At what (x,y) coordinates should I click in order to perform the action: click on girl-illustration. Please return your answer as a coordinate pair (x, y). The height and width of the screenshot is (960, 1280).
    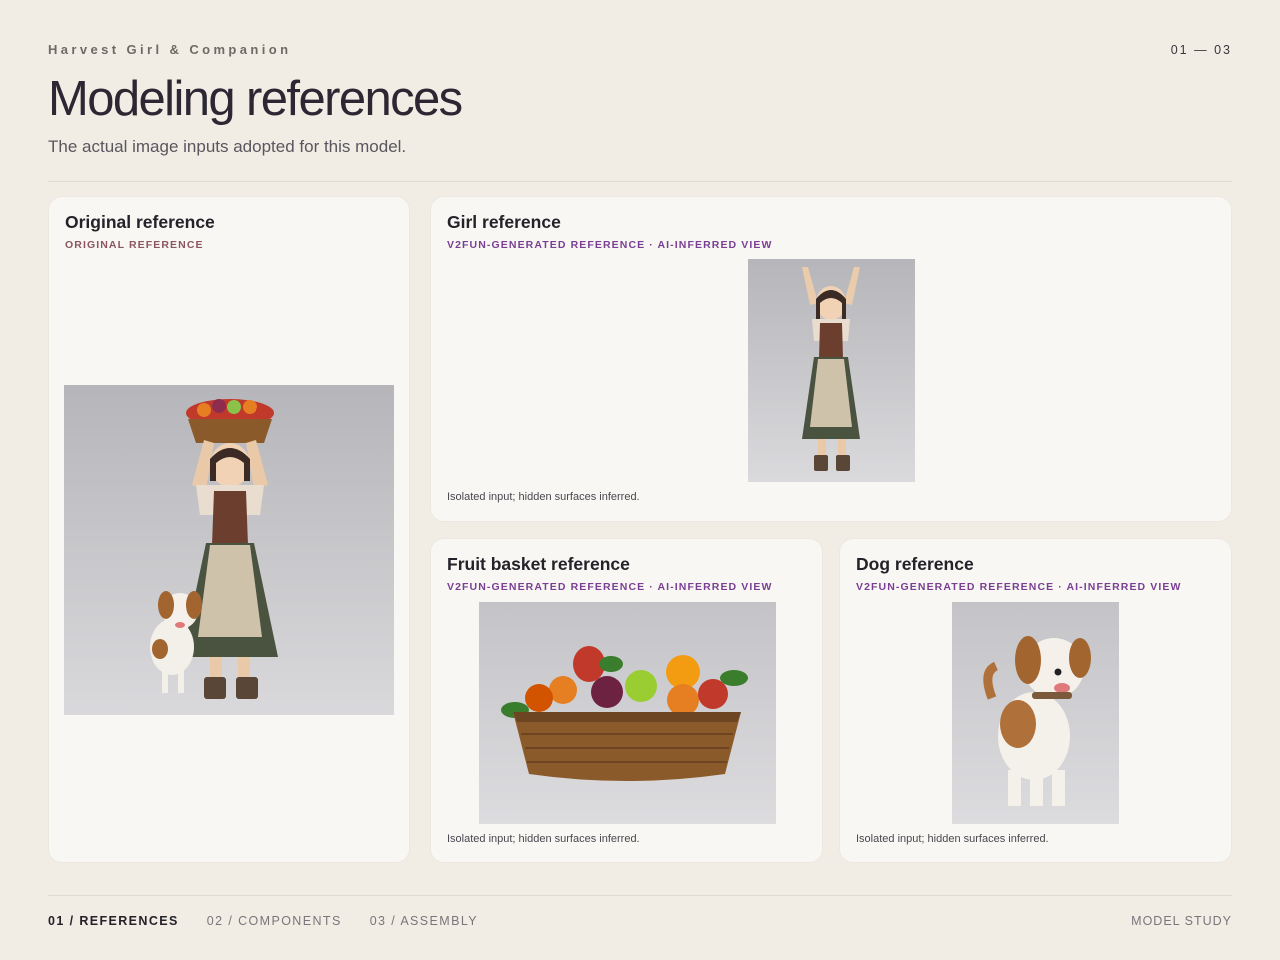
    Looking at the image, I should click on (831, 370).